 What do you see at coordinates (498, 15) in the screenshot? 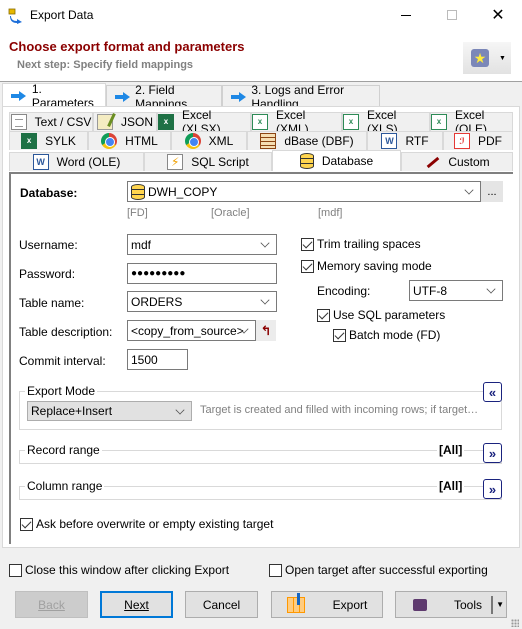
I see `close-button: ✕` at bounding box center [498, 15].